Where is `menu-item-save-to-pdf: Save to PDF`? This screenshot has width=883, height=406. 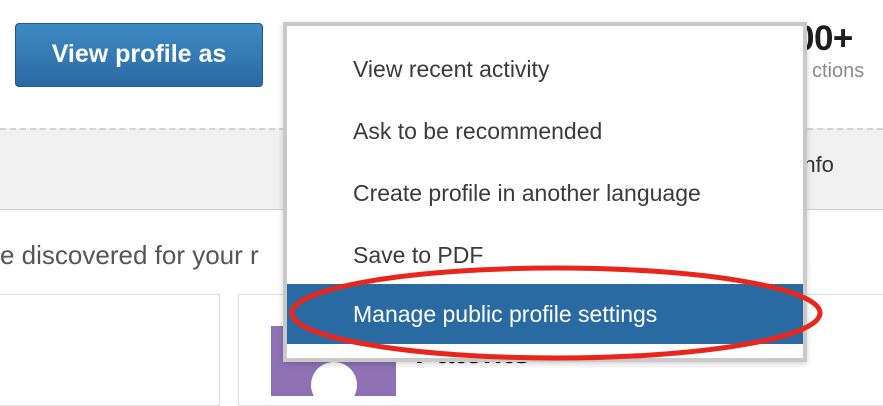
menu-item-save-to-pdf: Save to PDF is located at coordinates (545, 255).